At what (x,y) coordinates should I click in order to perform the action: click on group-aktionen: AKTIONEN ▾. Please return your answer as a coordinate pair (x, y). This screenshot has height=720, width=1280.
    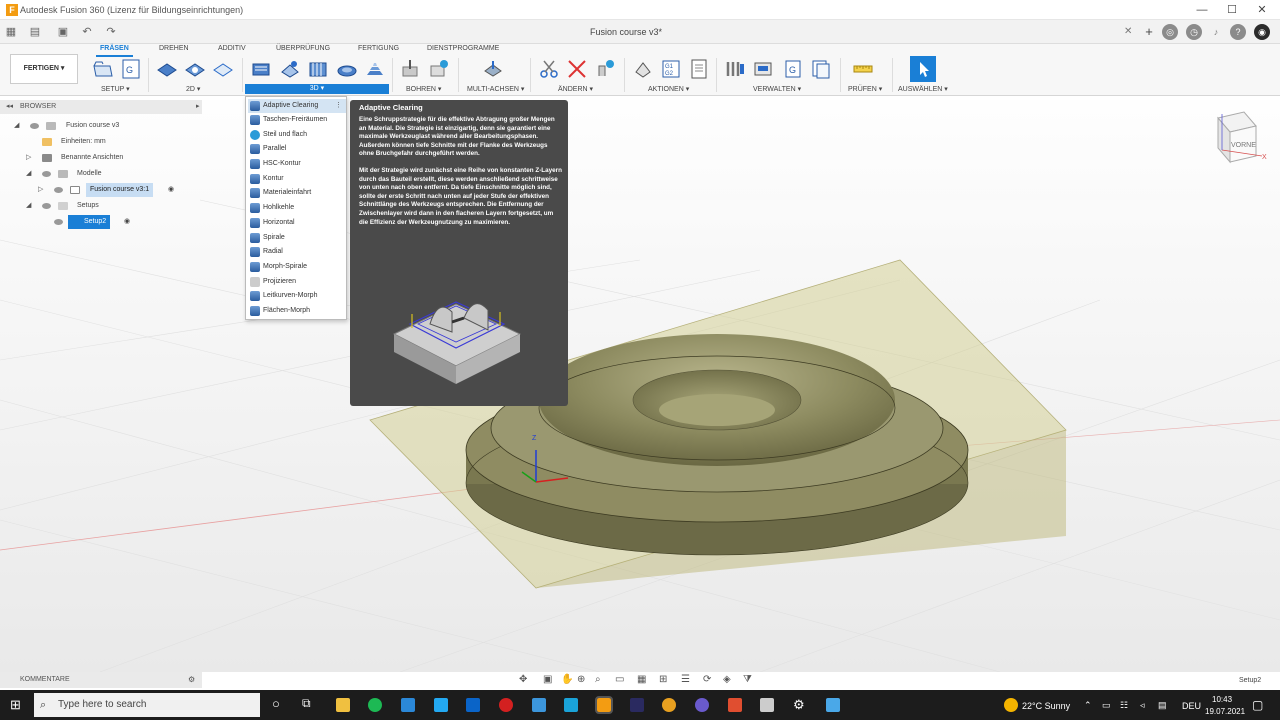
    Looking at the image, I should click on (668, 89).